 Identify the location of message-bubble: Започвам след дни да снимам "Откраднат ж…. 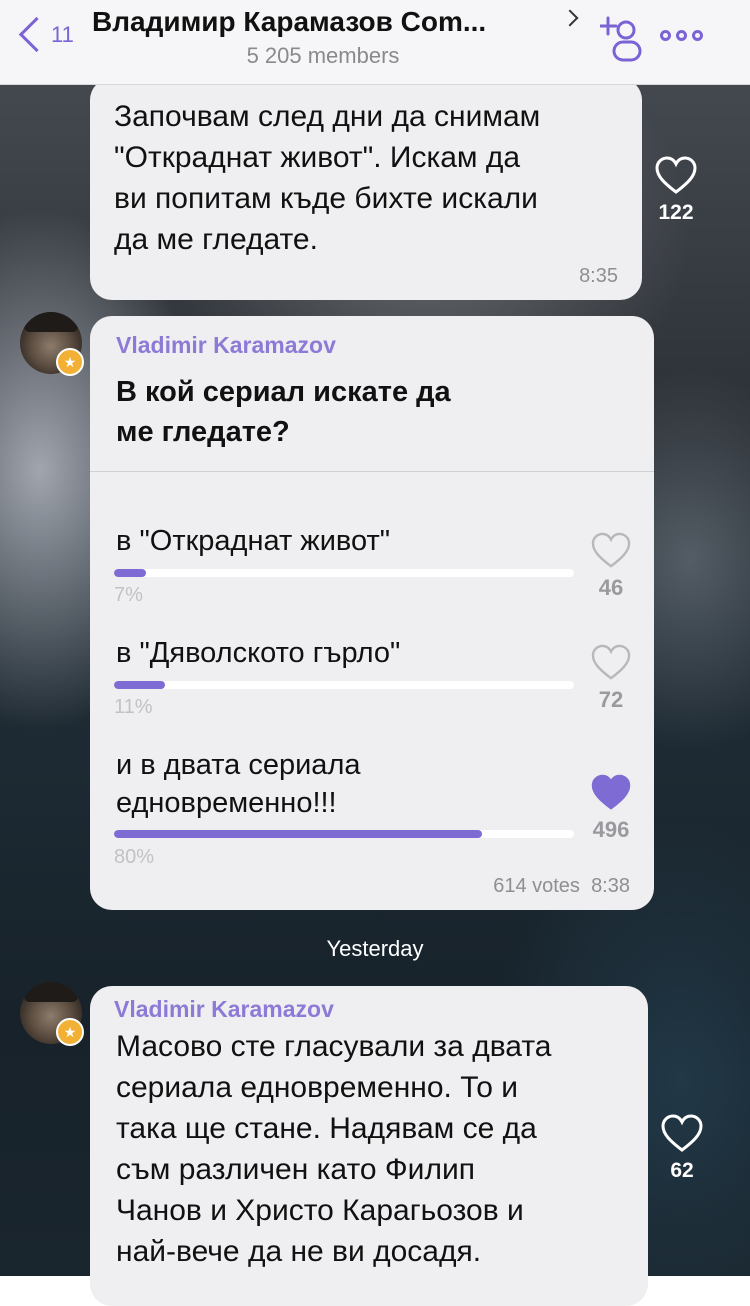
(366, 189).